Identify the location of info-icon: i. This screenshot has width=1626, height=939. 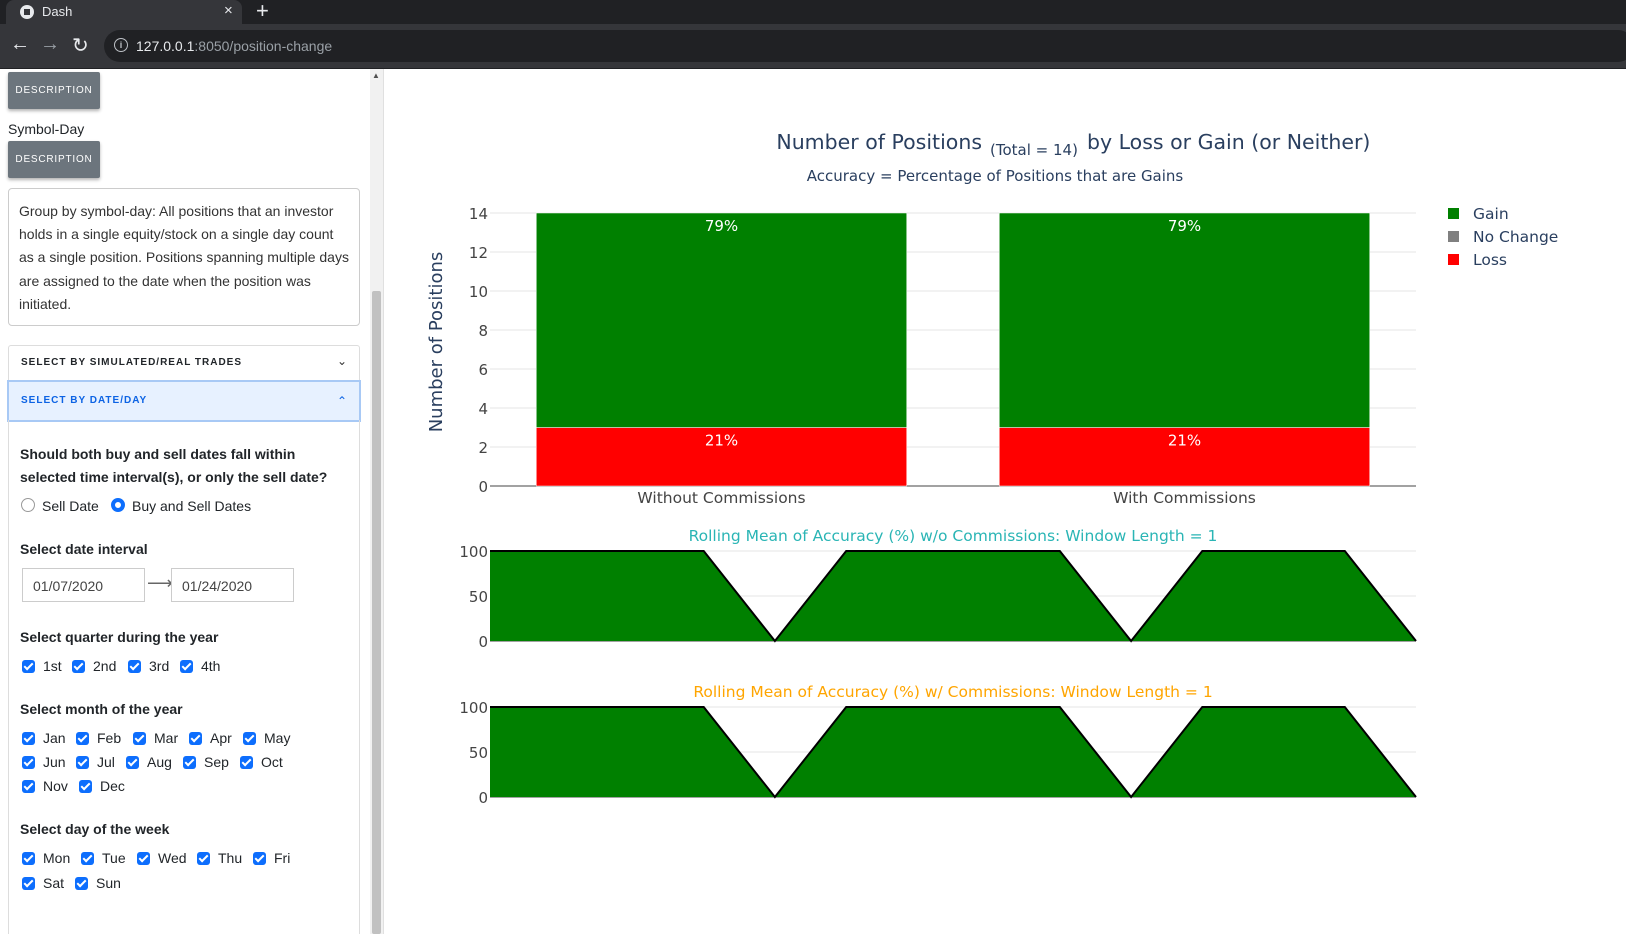
(121, 45).